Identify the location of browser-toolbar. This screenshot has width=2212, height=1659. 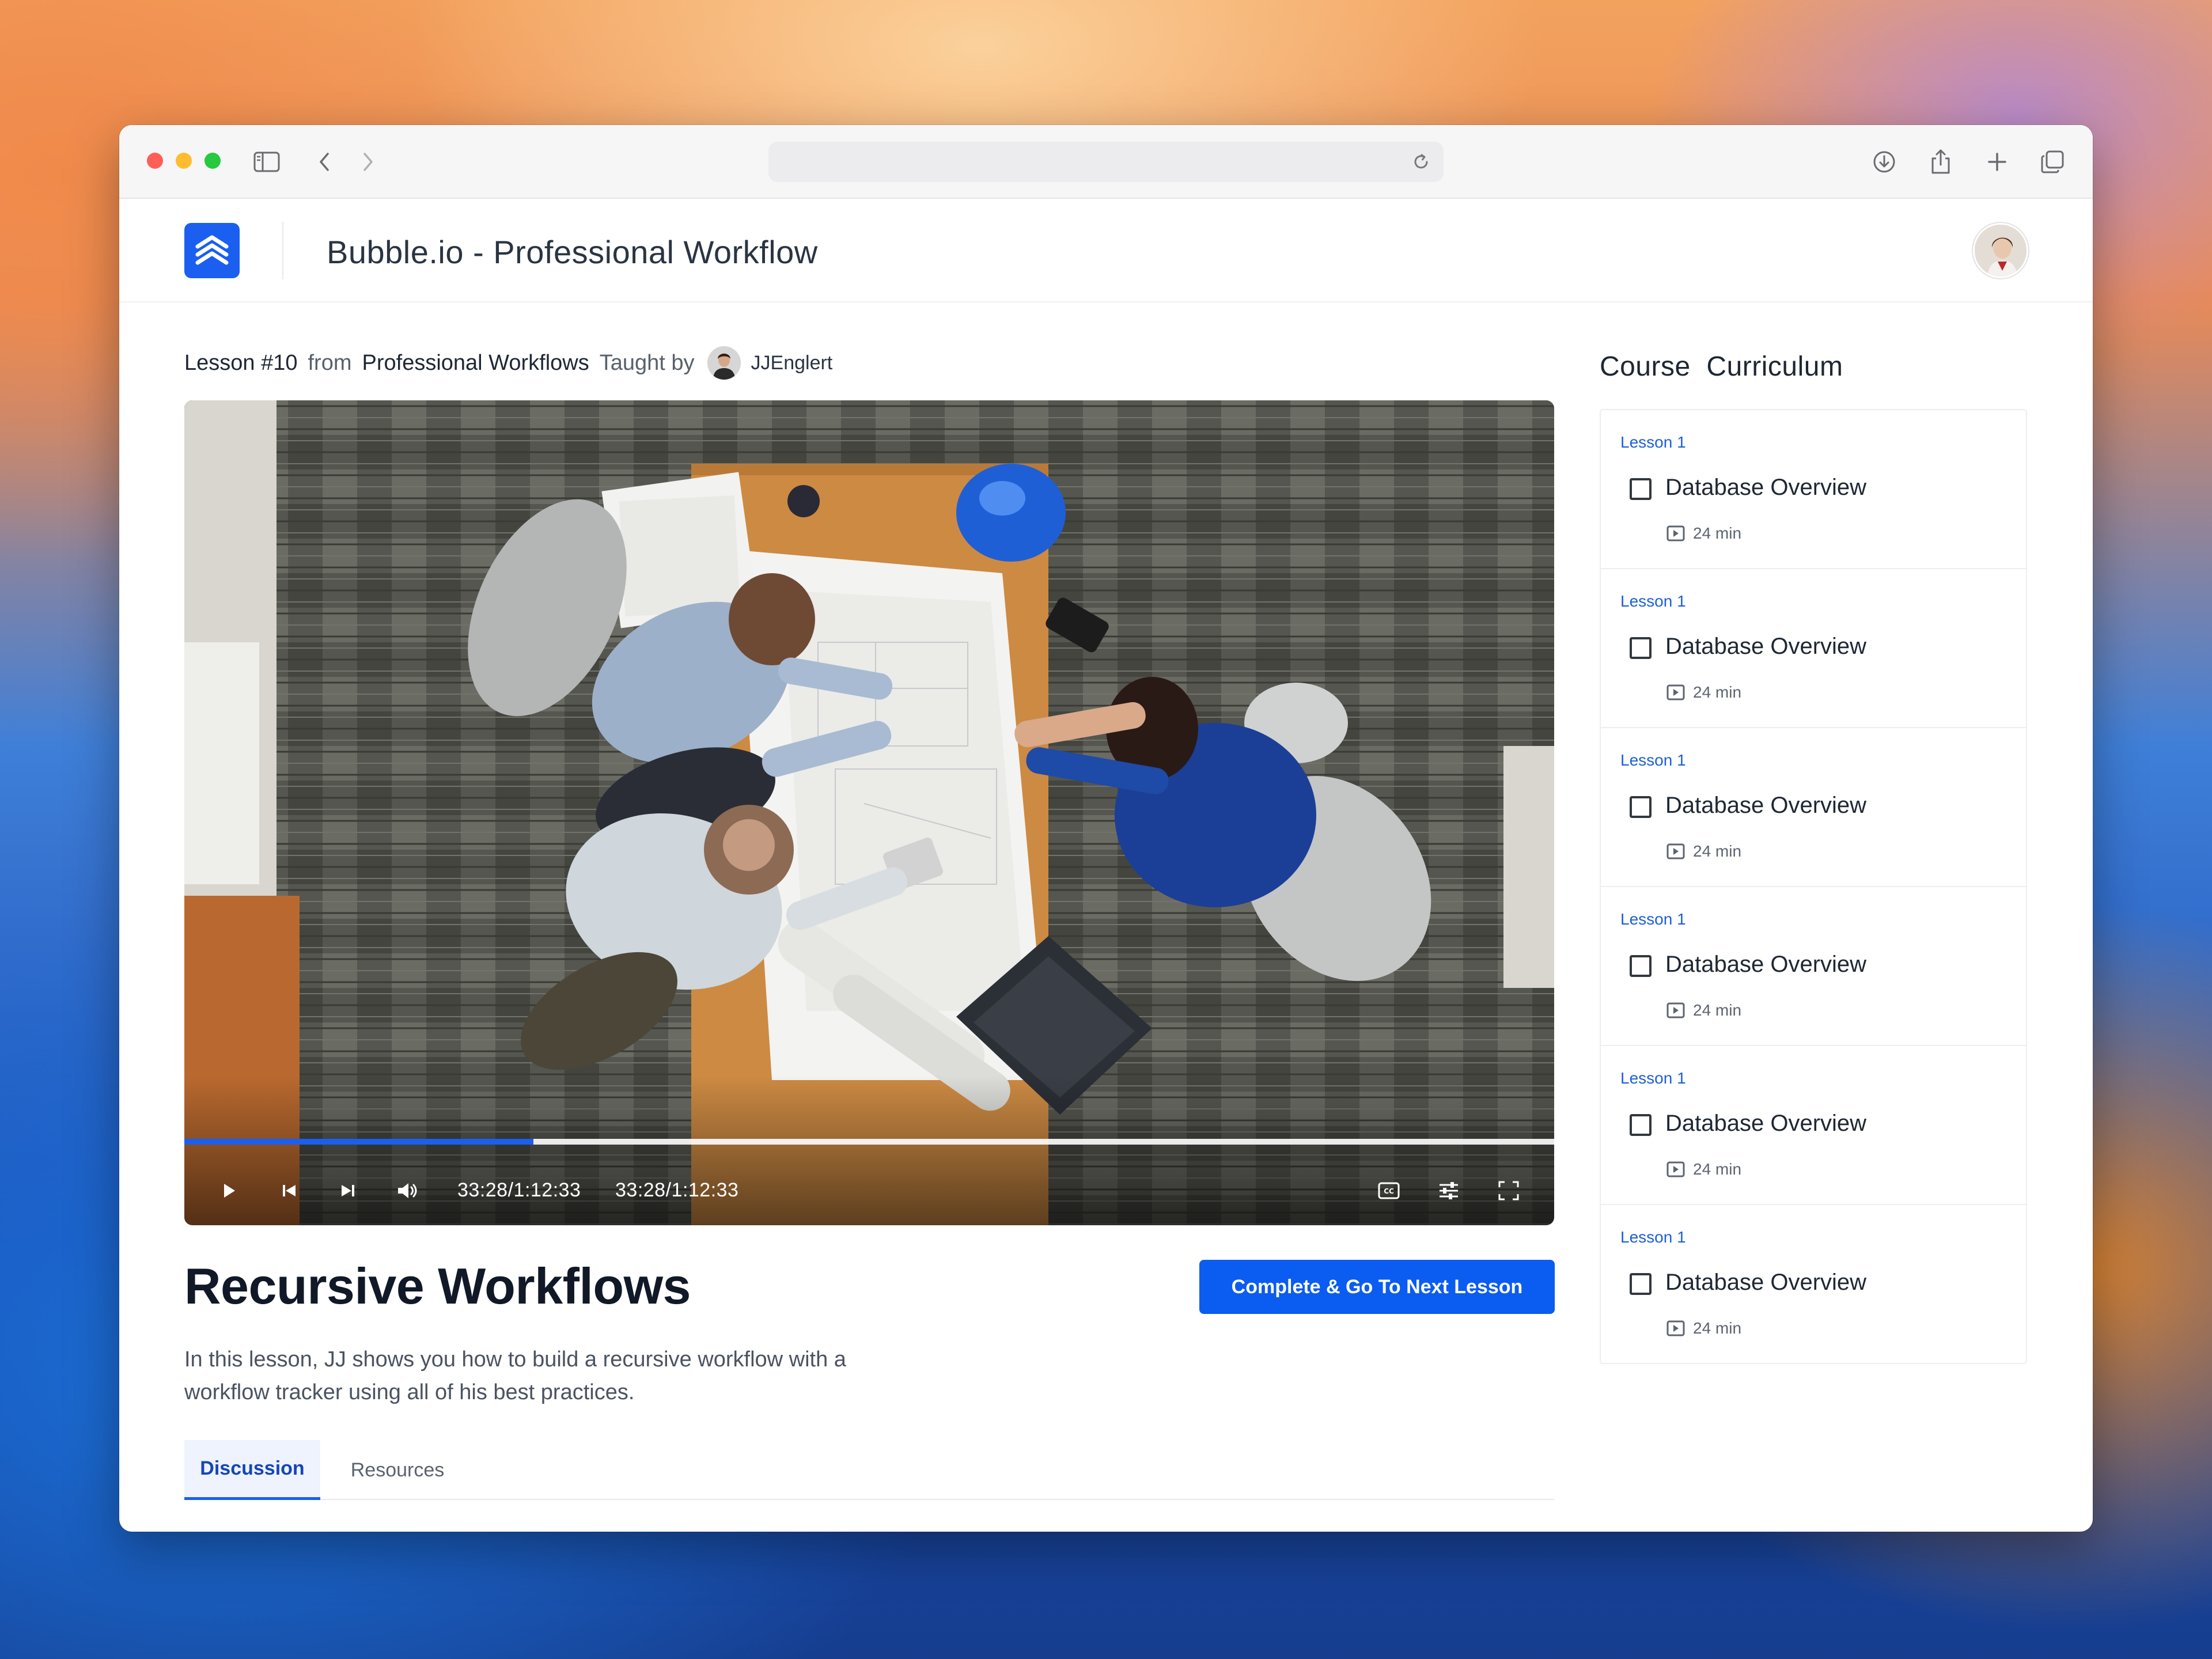
(1106, 162).